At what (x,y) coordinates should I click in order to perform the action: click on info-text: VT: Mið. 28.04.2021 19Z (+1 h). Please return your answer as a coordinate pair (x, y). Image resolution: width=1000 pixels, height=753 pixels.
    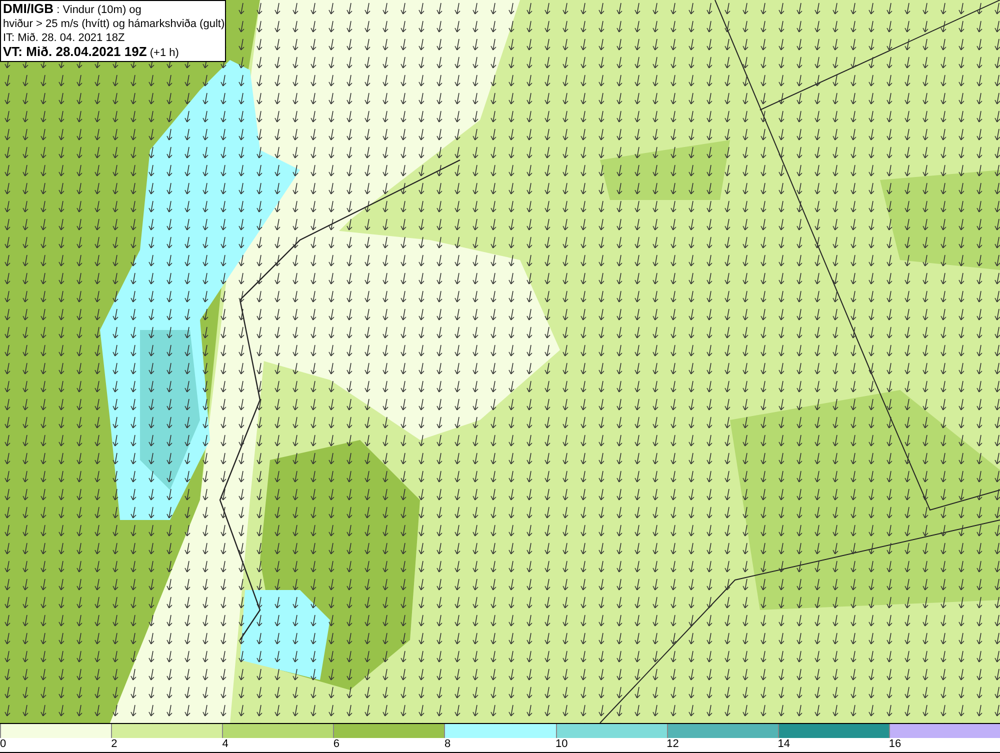
    Looking at the image, I should click on (91, 52).